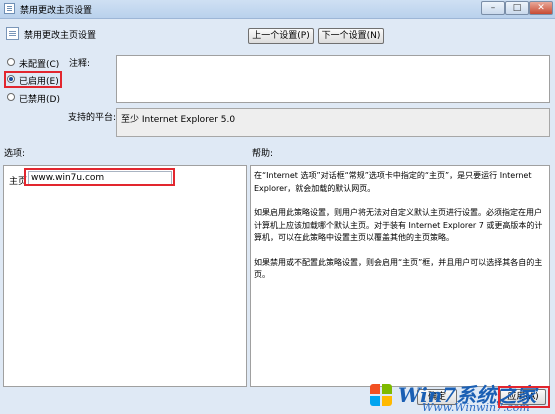 The image size is (555, 414). Describe the element at coordinates (541, 8) in the screenshot. I see `close-button: ✕` at that location.